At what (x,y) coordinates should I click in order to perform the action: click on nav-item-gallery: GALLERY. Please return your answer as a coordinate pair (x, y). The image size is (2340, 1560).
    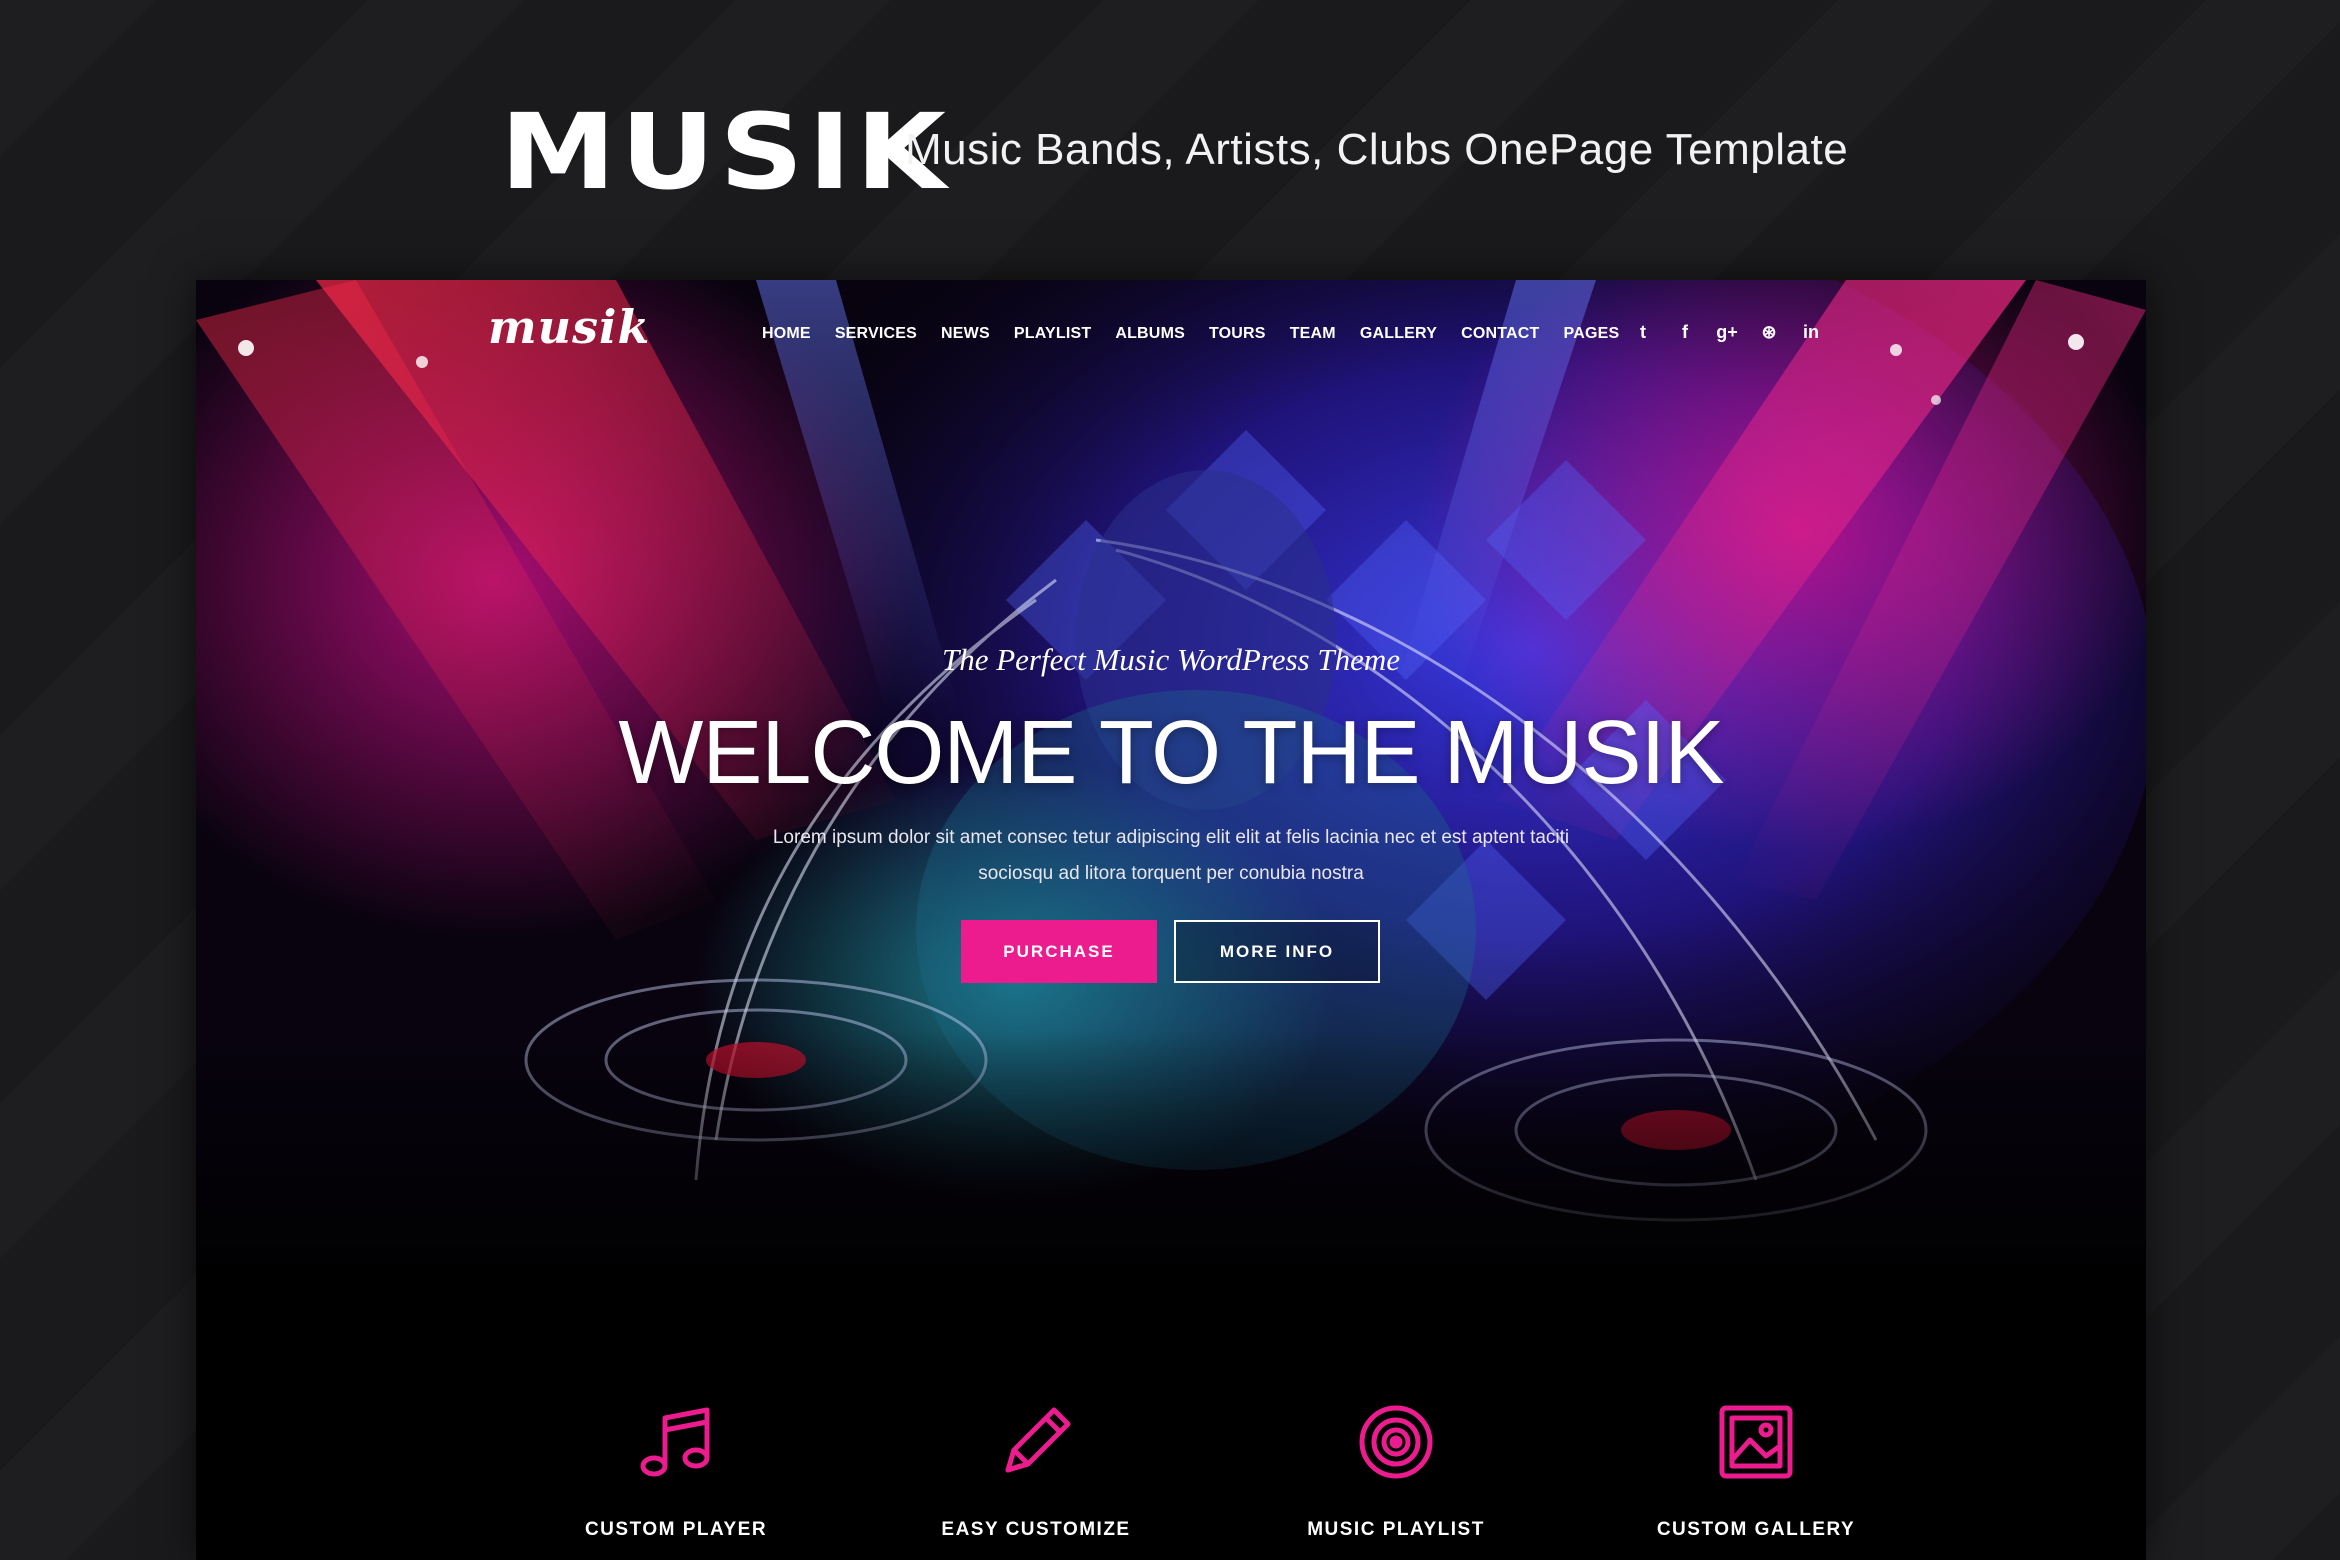
    Looking at the image, I should click on (1398, 334).